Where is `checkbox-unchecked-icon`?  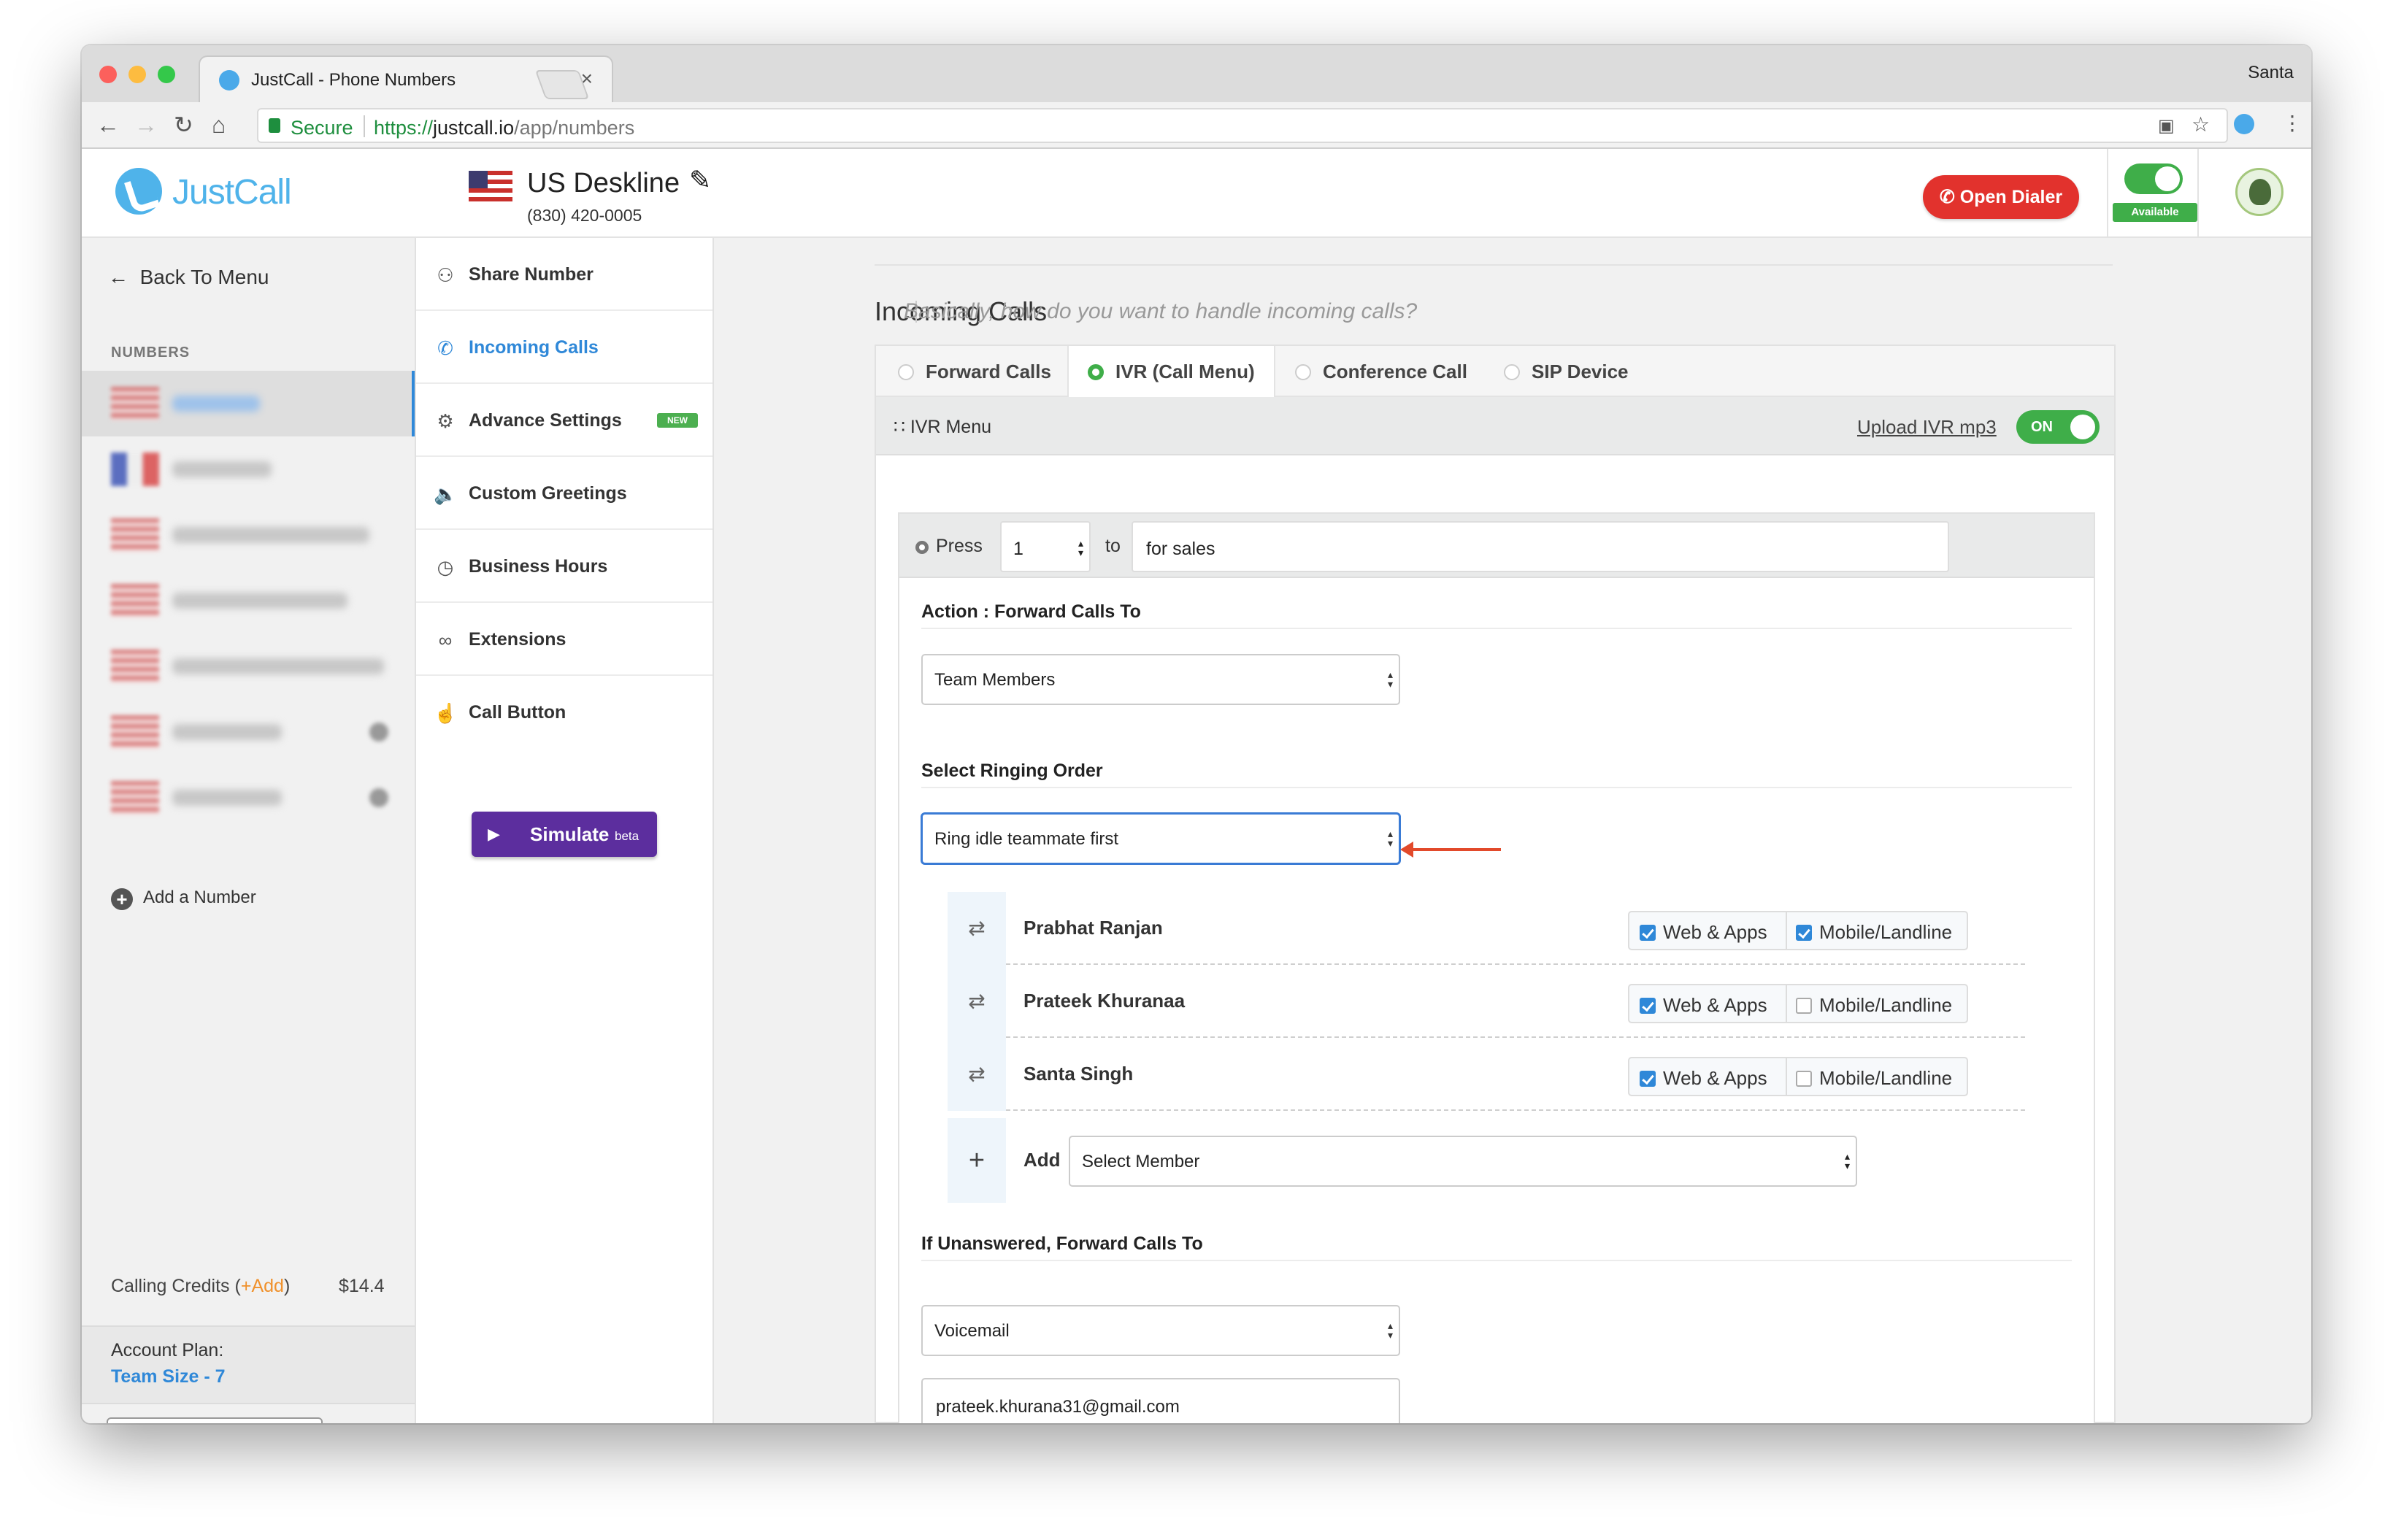
checkbox-unchecked-icon is located at coordinates (1804, 1079).